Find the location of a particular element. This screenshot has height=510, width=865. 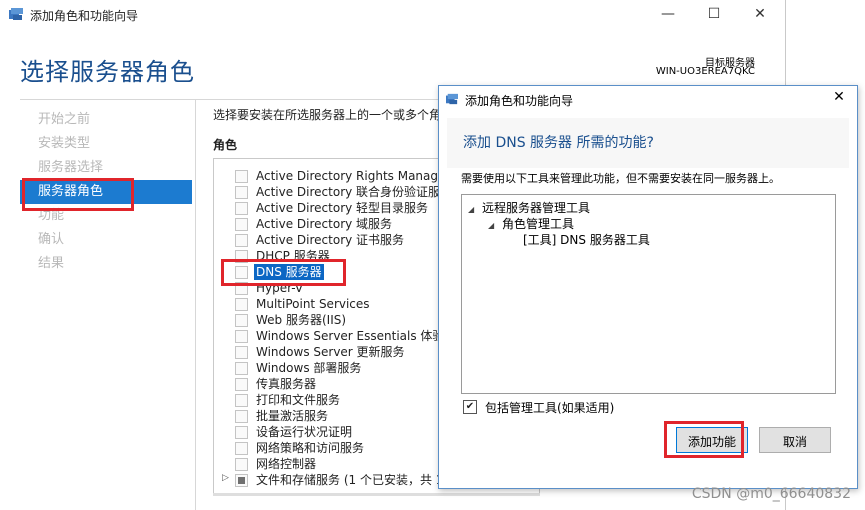

roles-heading: 角色 is located at coordinates (225, 145).